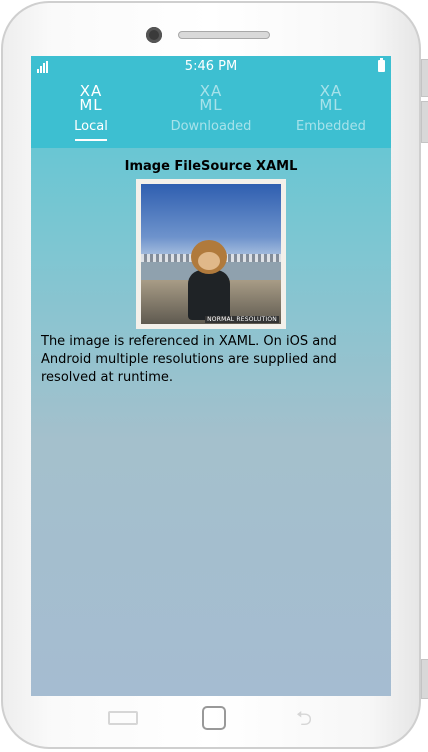 The height and width of the screenshot is (752, 428). I want to click on image-caption: NORMAL RESOLUTION, so click(242, 319).